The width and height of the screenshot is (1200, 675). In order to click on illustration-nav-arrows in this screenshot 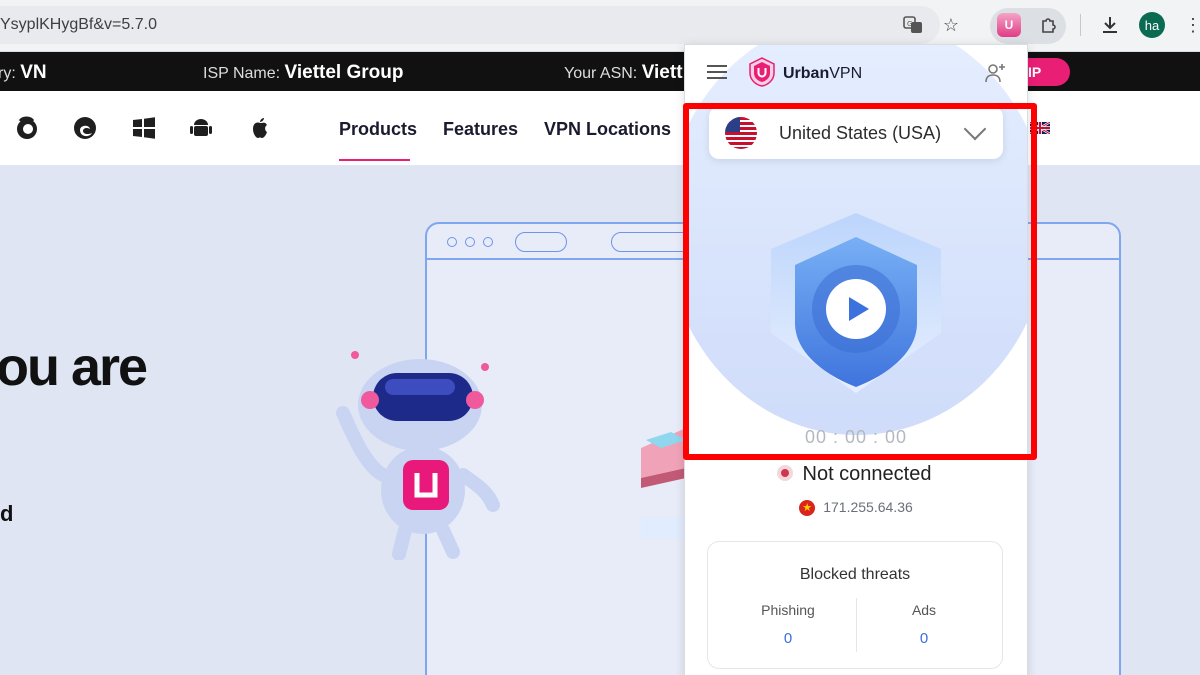, I will do `click(541, 242)`.